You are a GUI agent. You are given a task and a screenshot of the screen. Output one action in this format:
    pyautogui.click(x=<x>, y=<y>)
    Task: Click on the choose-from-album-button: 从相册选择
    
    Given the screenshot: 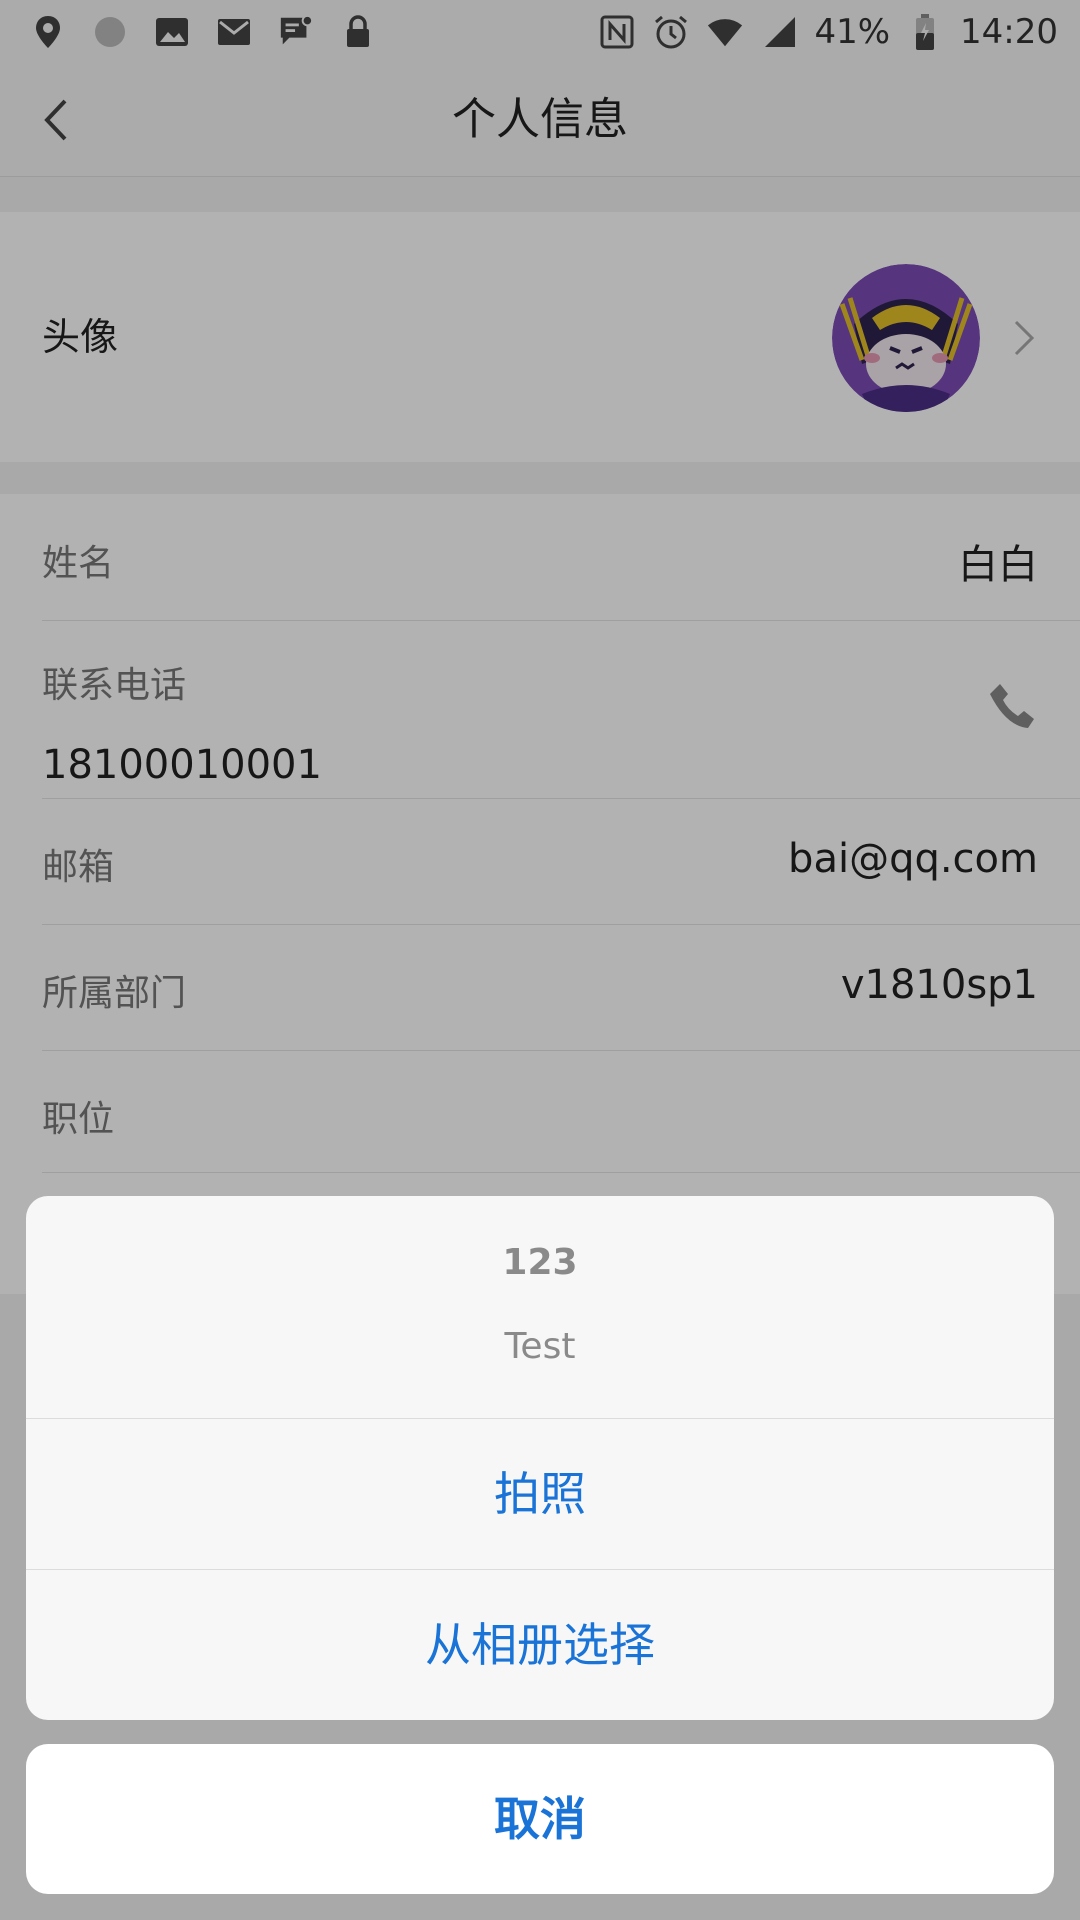 What is the action you would take?
    pyautogui.click(x=540, y=1645)
    